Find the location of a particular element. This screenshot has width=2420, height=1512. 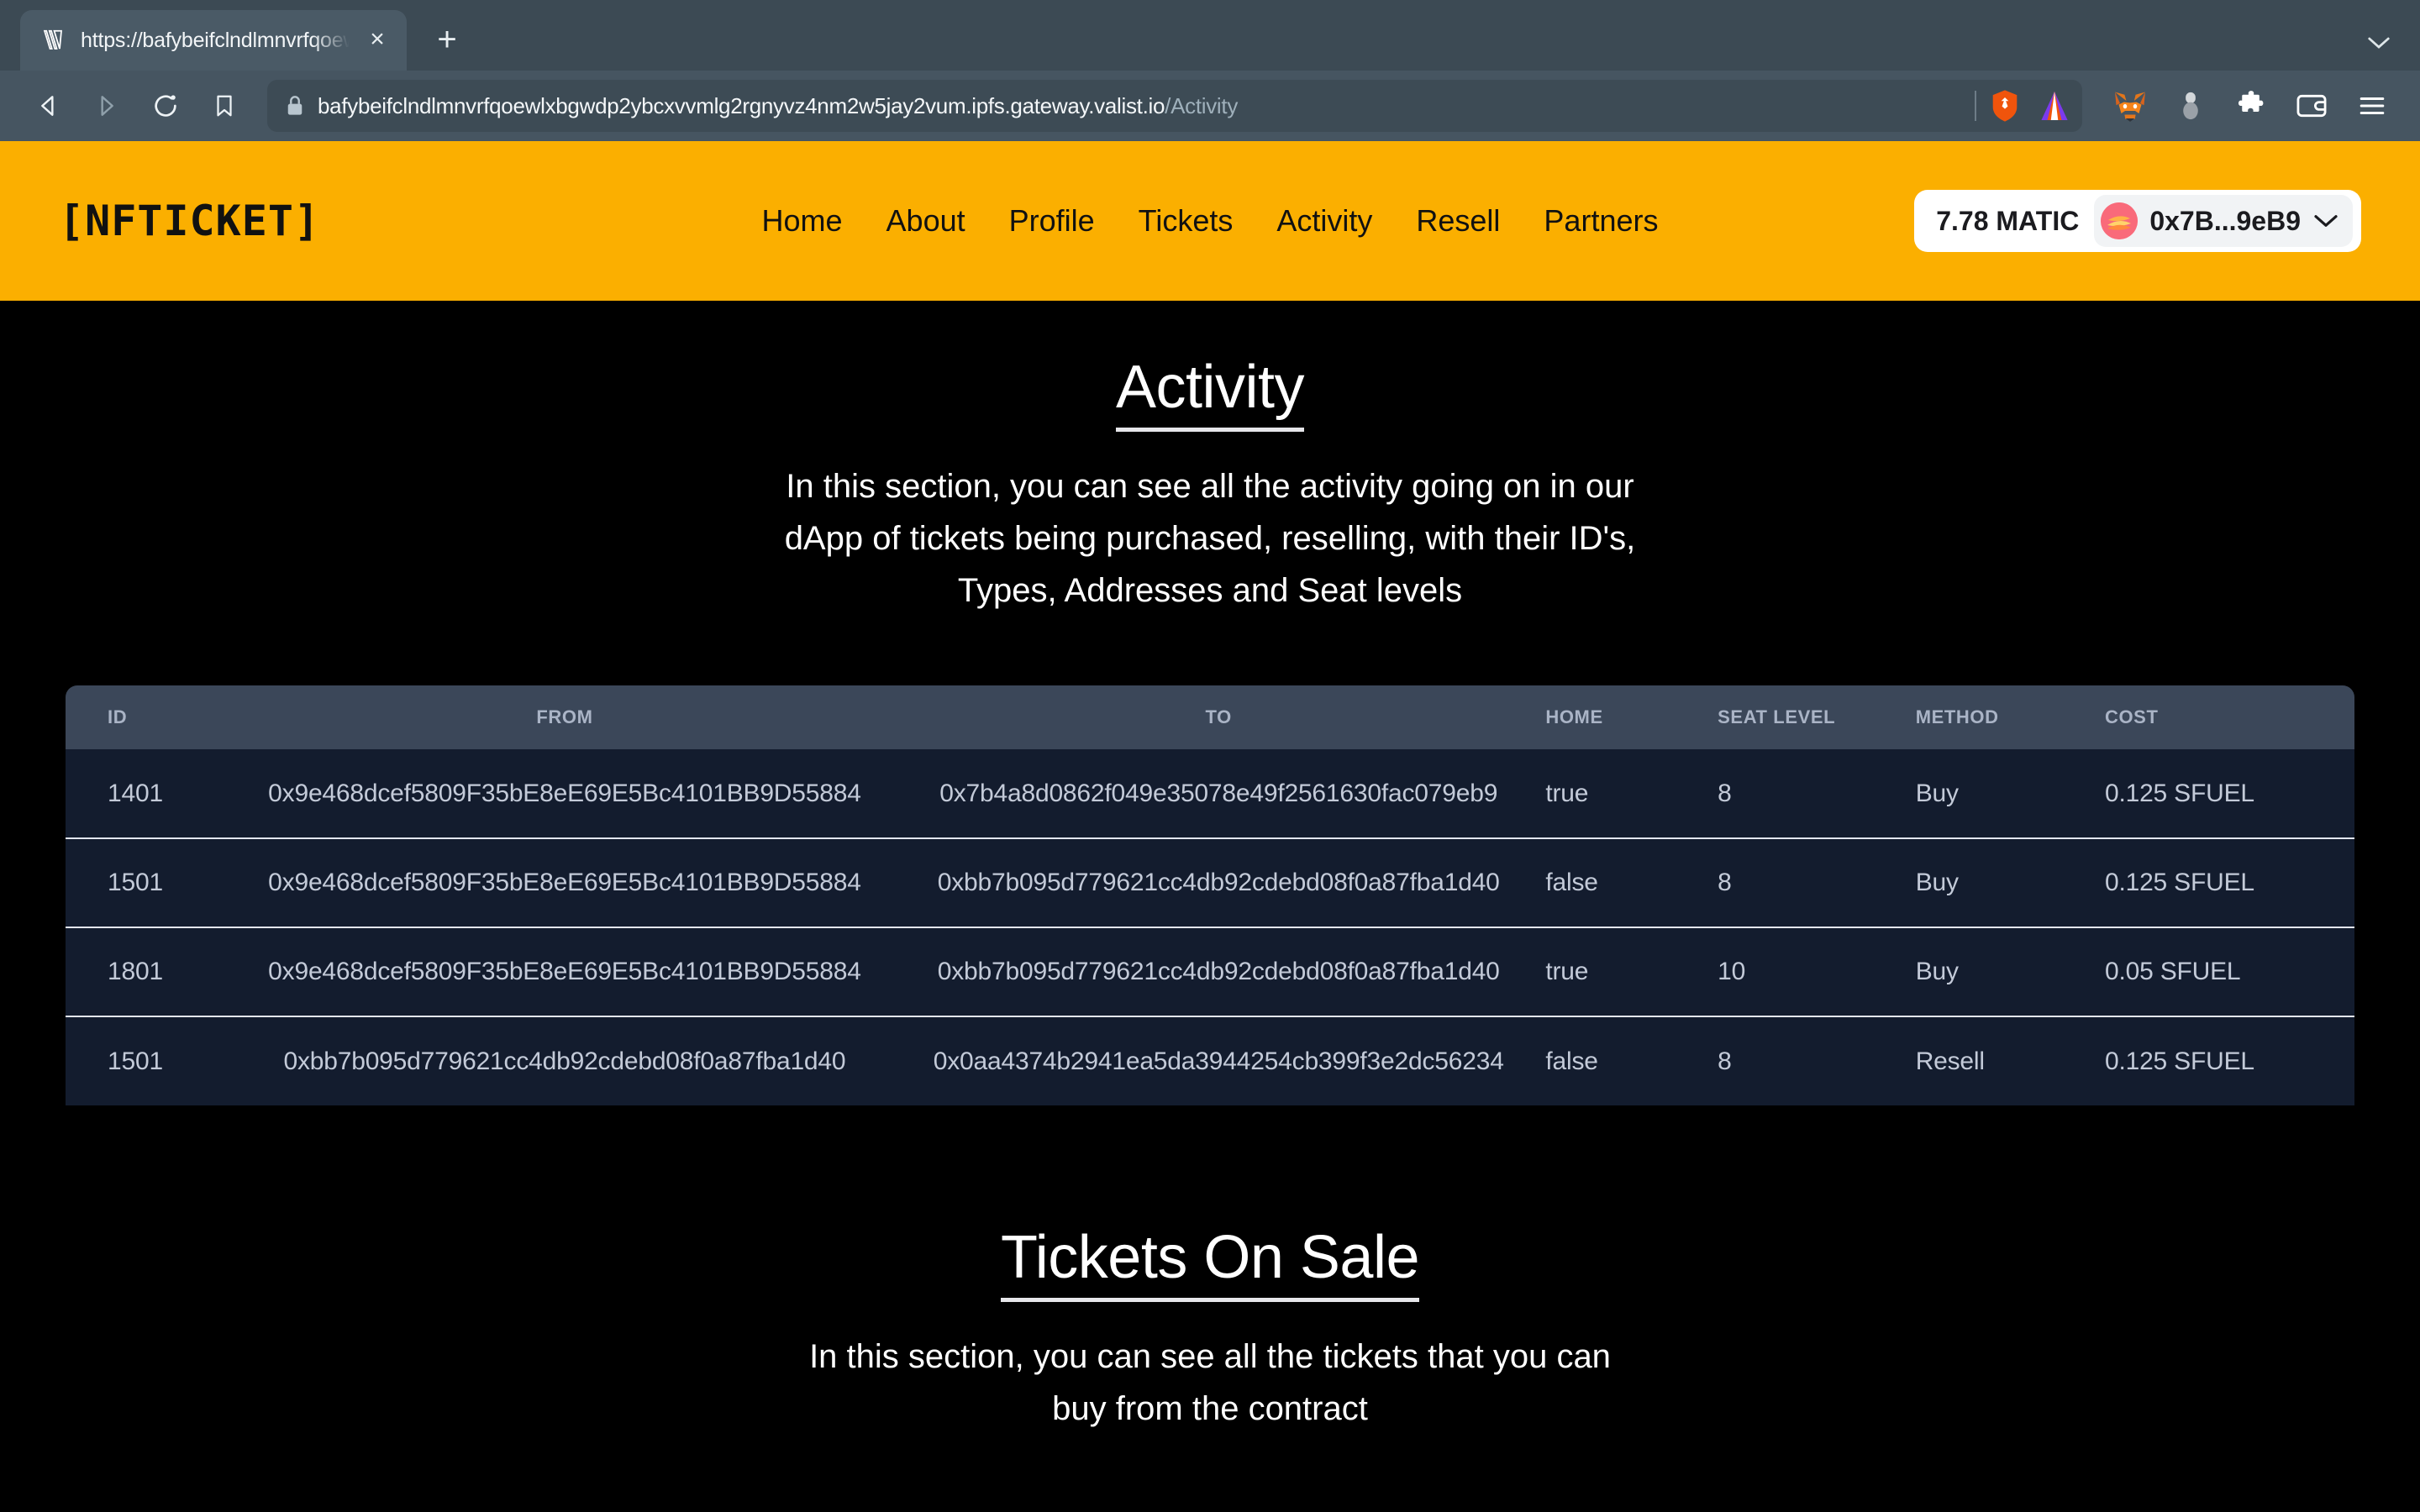

bookmark-icon is located at coordinates (224, 106).